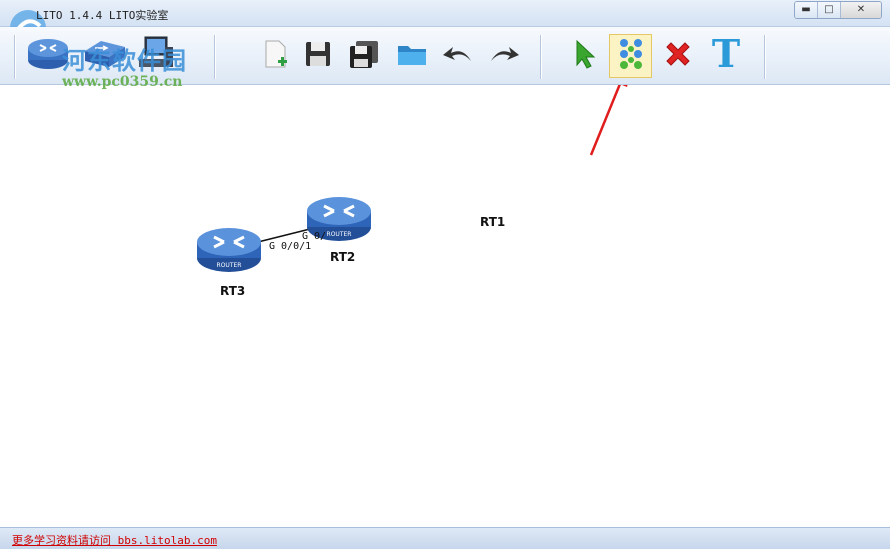 This screenshot has height=549, width=890. Describe the element at coordinates (229, 250) in the screenshot. I see `router-node-rt3: ROUTER` at that location.